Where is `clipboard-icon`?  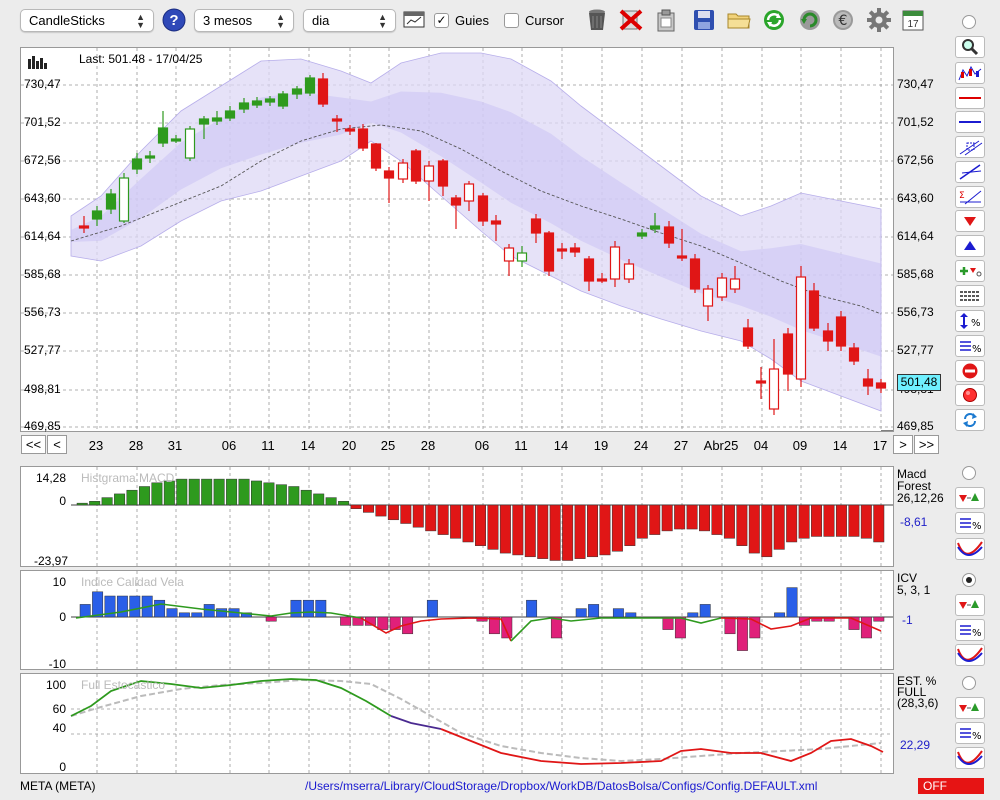 clipboard-icon is located at coordinates (666, 20).